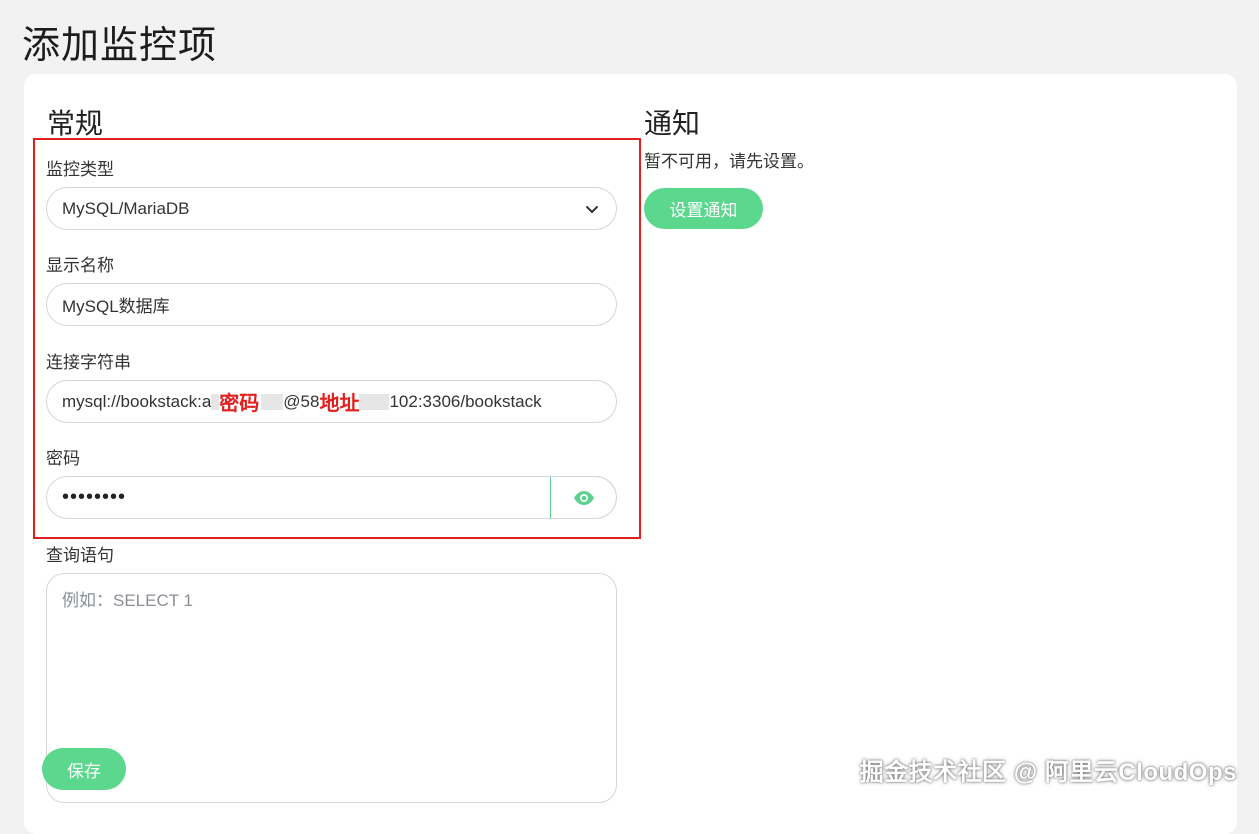 This screenshot has height=834, width=1259. What do you see at coordinates (120, 46) in the screenshot?
I see `page-title: 添加监控项` at bounding box center [120, 46].